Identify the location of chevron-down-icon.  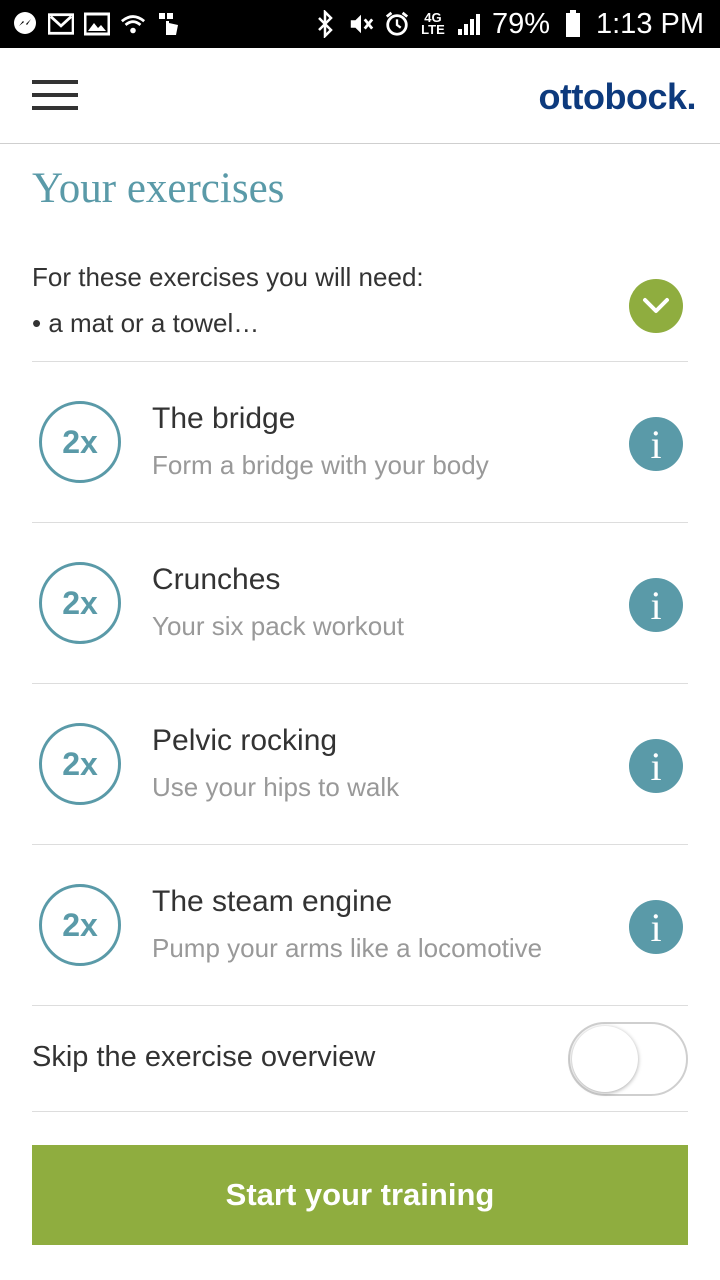
(656, 305).